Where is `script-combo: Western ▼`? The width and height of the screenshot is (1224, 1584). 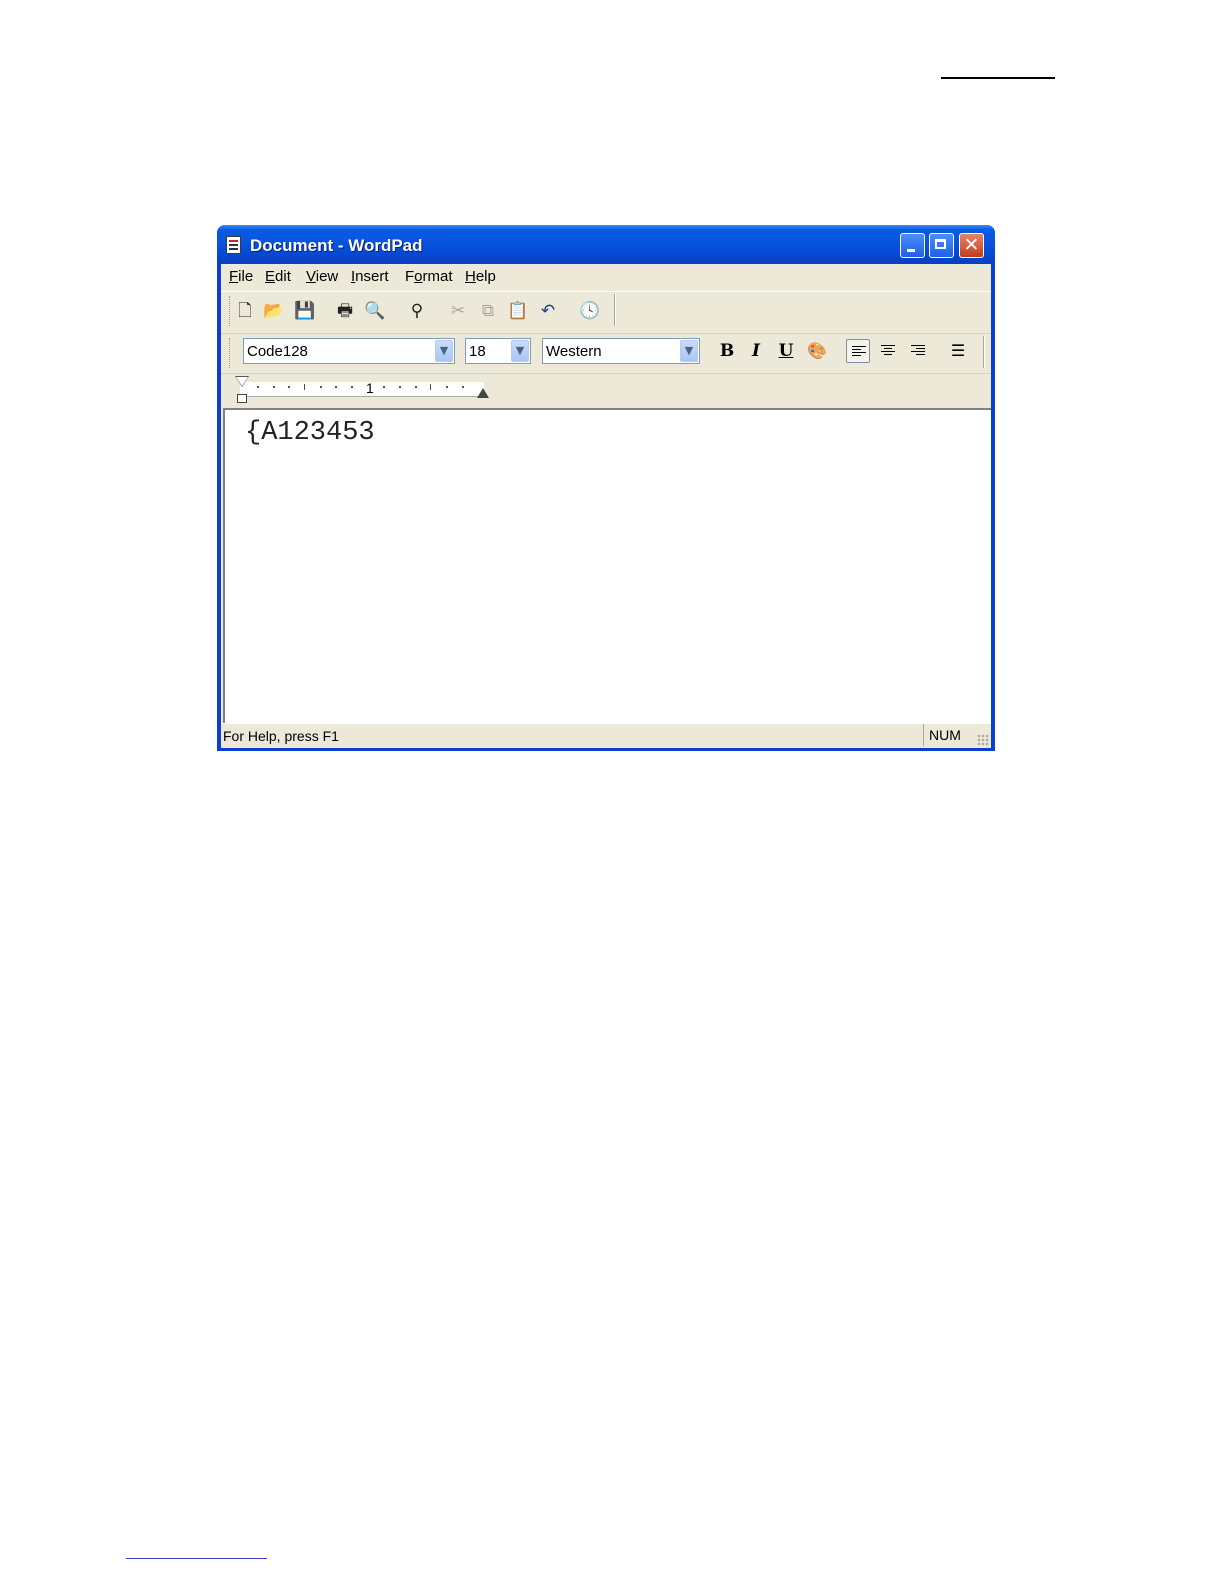
script-combo: Western ▼ is located at coordinates (621, 351).